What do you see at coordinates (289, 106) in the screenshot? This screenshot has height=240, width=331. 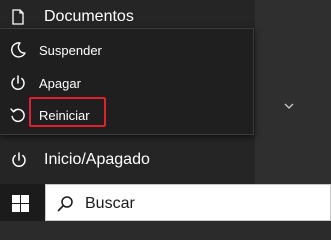 I see `chevron-down-icon` at bounding box center [289, 106].